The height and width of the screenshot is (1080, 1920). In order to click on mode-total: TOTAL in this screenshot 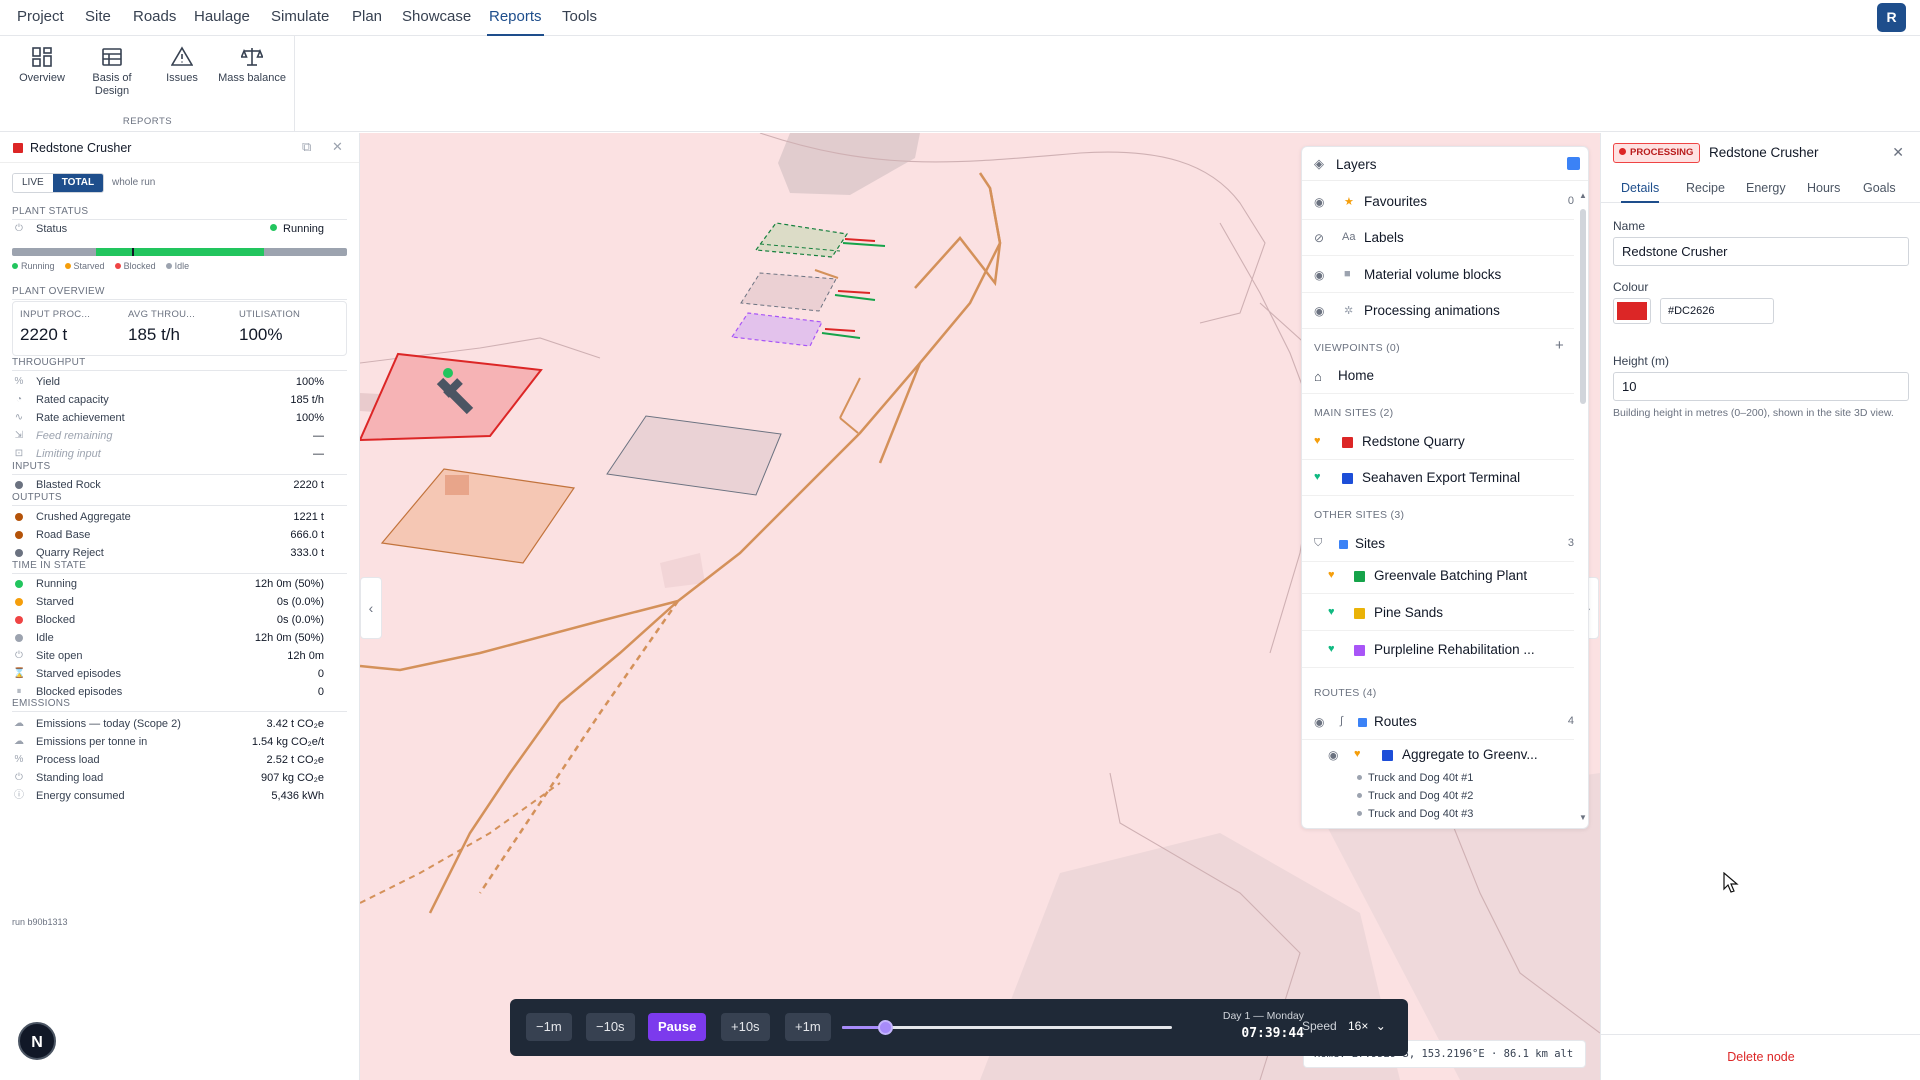, I will do `click(78, 183)`.